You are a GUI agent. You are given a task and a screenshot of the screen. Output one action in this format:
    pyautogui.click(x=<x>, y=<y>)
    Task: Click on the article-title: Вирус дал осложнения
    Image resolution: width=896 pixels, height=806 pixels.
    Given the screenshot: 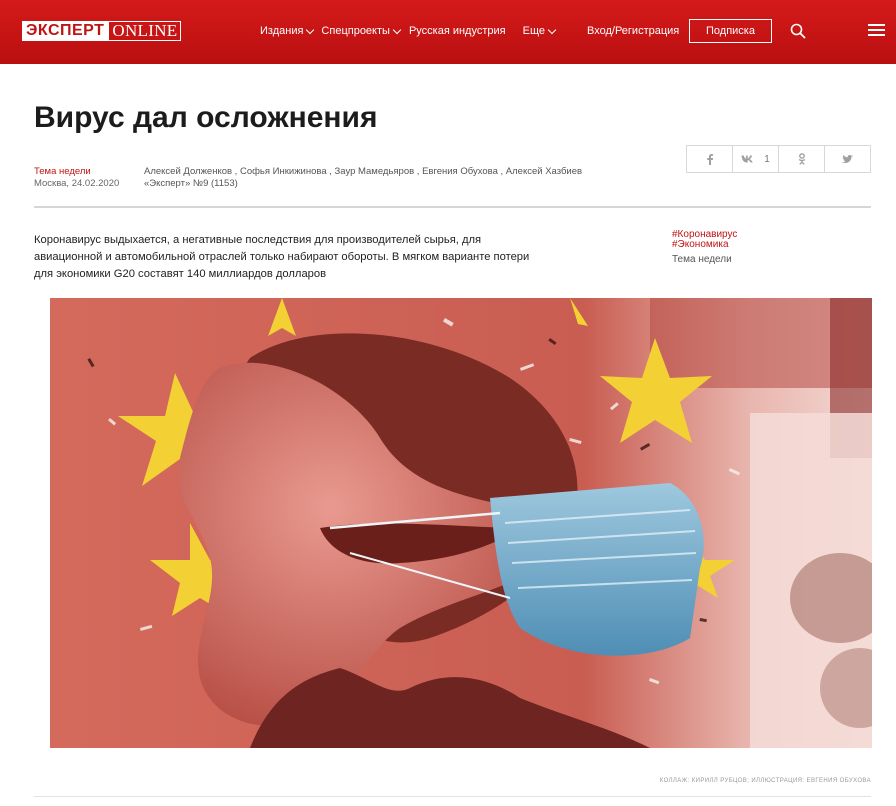 What is the action you would take?
    pyautogui.click(x=206, y=117)
    